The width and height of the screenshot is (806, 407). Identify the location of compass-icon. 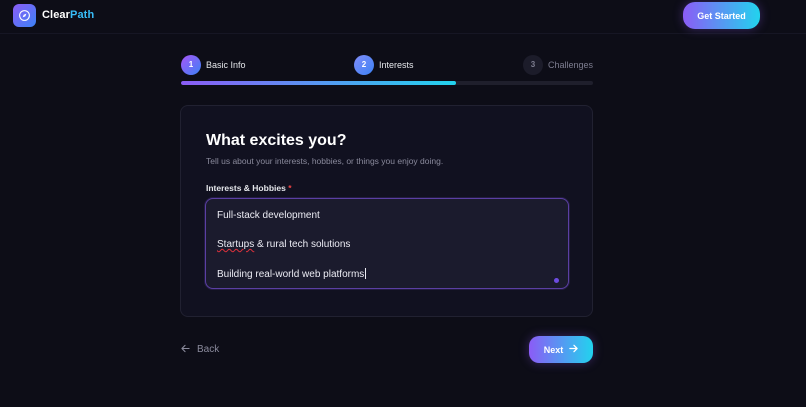
(24, 15).